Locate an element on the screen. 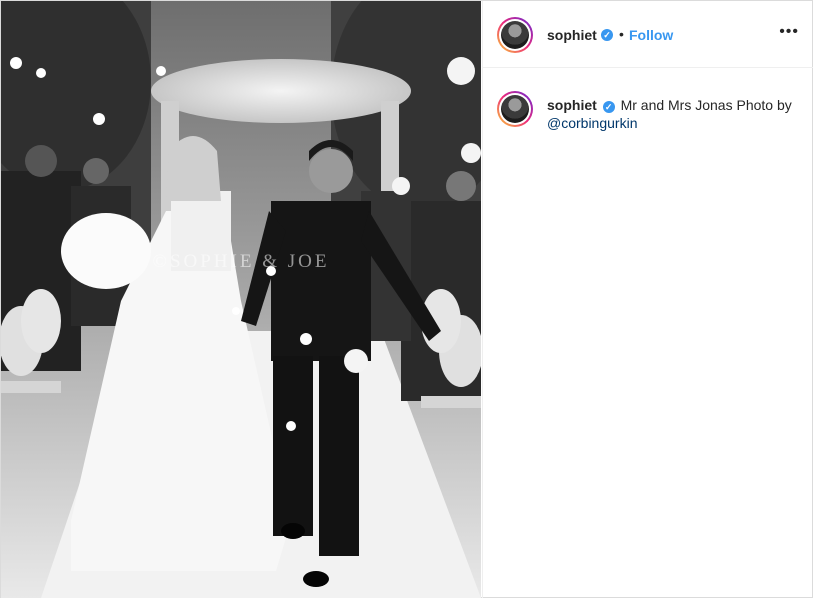 Image resolution: width=814 pixels, height=599 pixels. more-options-icon: ••• is located at coordinates (789, 32).